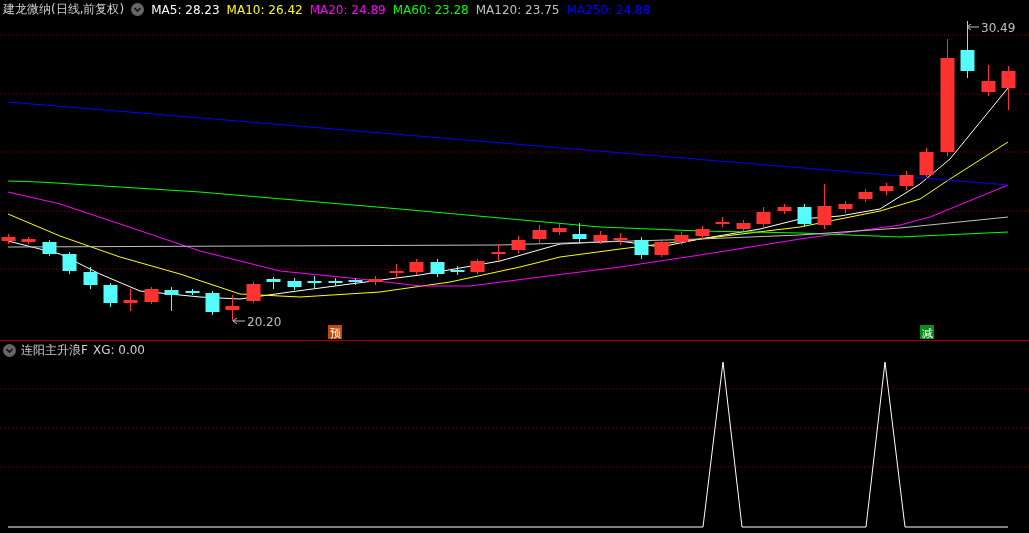 This screenshot has width=1029, height=533. What do you see at coordinates (185, 9) in the screenshot?
I see `moving-average-label: MA5: 28.23` at bounding box center [185, 9].